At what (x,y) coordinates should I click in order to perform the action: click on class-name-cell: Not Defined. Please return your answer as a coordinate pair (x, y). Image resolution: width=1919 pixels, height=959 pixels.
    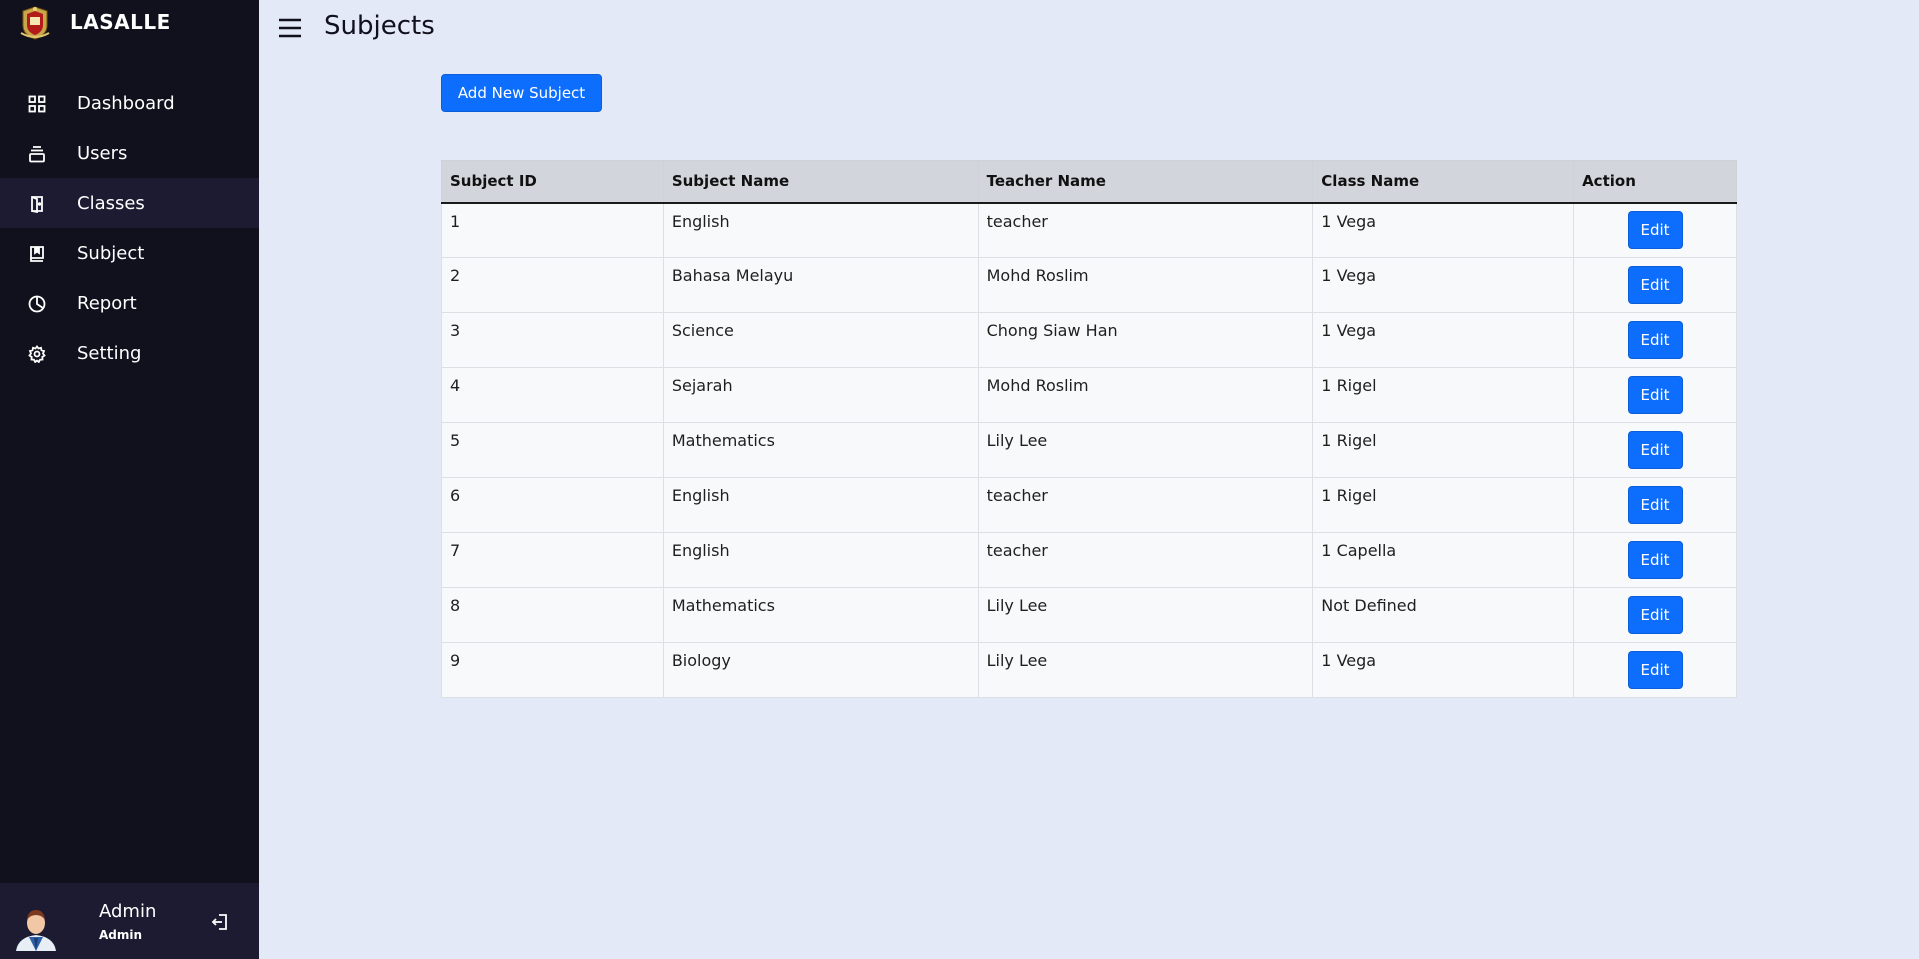
    Looking at the image, I should click on (1443, 615).